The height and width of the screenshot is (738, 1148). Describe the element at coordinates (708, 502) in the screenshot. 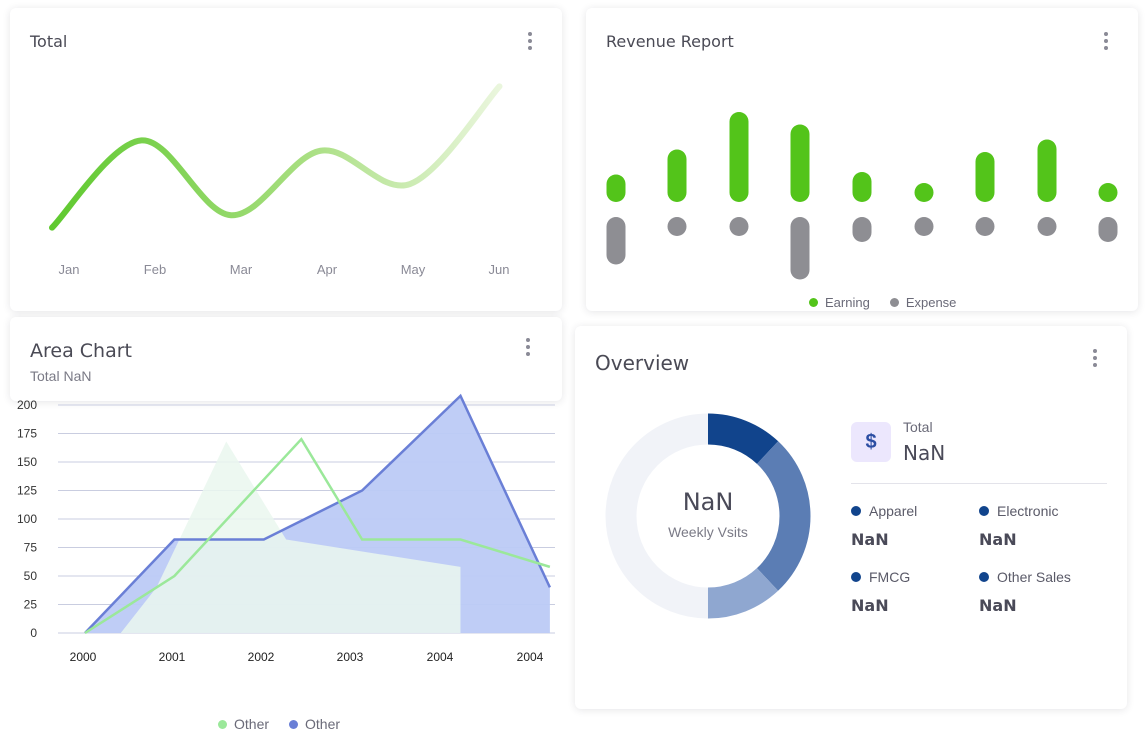

I see `donut-center-value: NaN` at that location.